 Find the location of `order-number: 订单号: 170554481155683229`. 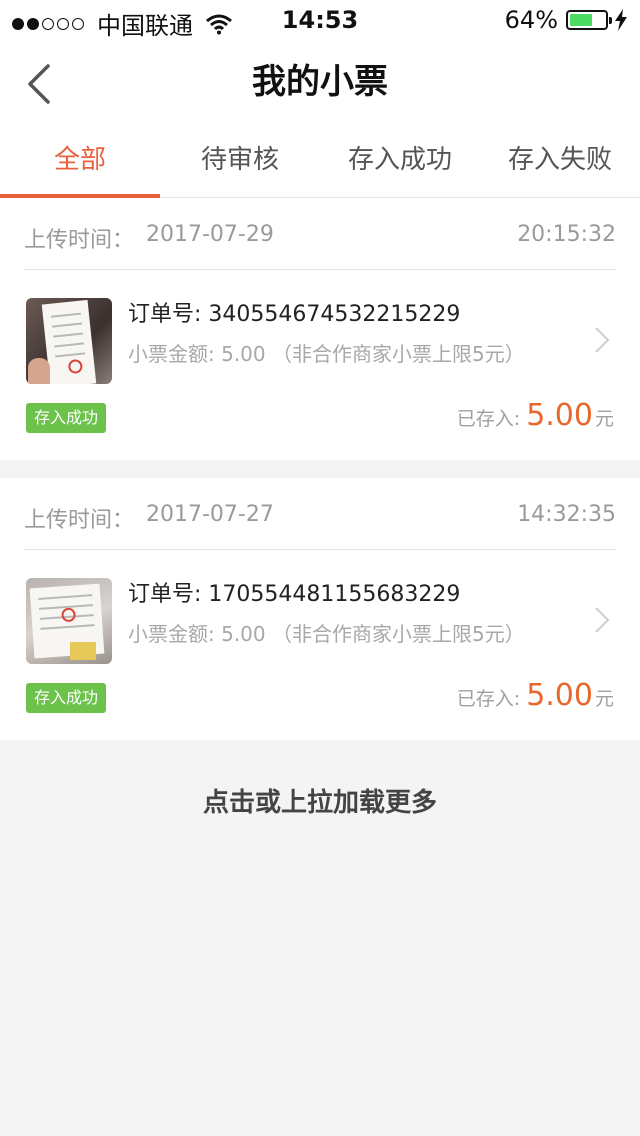

order-number: 订单号: 170554481155683229 is located at coordinates (294, 594).